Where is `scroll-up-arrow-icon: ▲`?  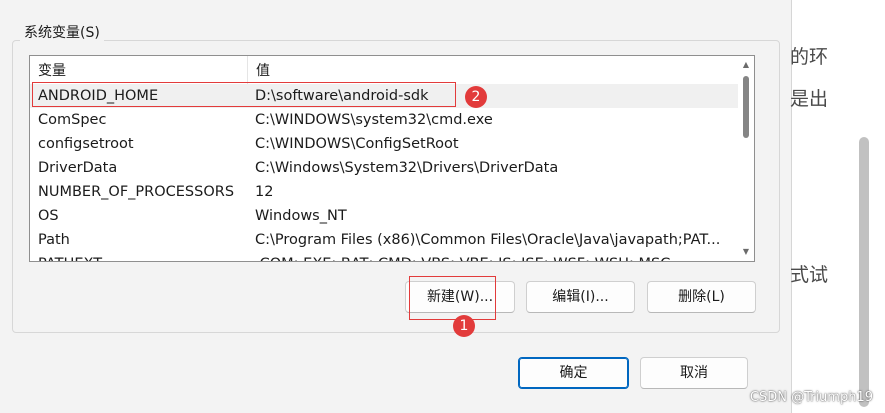
scroll-up-arrow-icon: ▲ is located at coordinates (746, 65).